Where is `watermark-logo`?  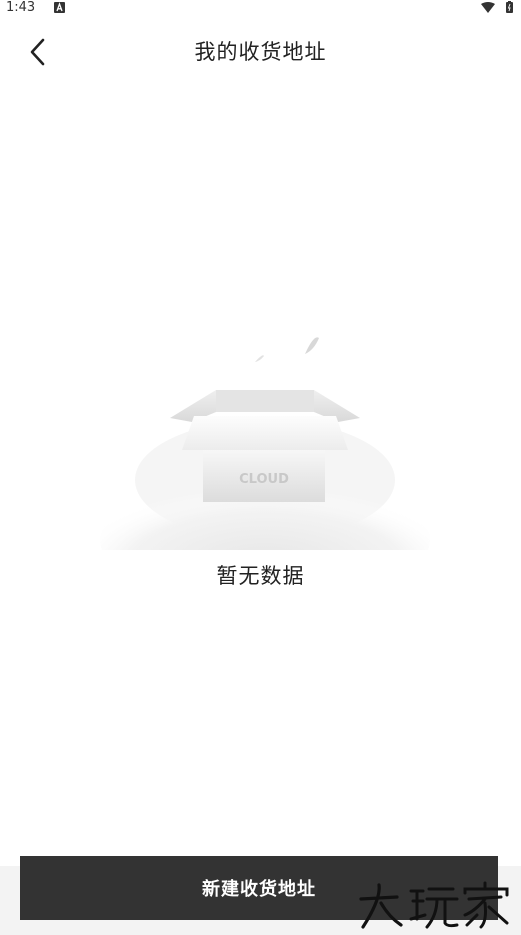 watermark-logo is located at coordinates (434, 905).